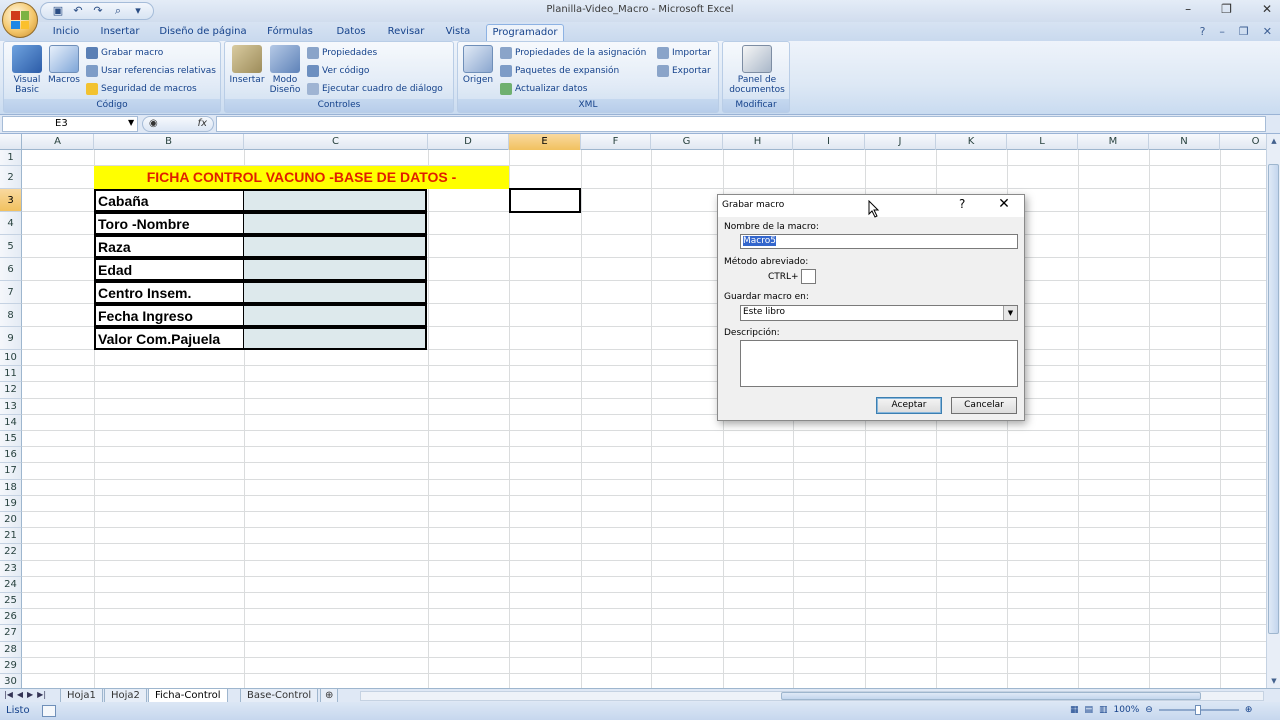  I want to click on row-header-1: 1, so click(11, 158).